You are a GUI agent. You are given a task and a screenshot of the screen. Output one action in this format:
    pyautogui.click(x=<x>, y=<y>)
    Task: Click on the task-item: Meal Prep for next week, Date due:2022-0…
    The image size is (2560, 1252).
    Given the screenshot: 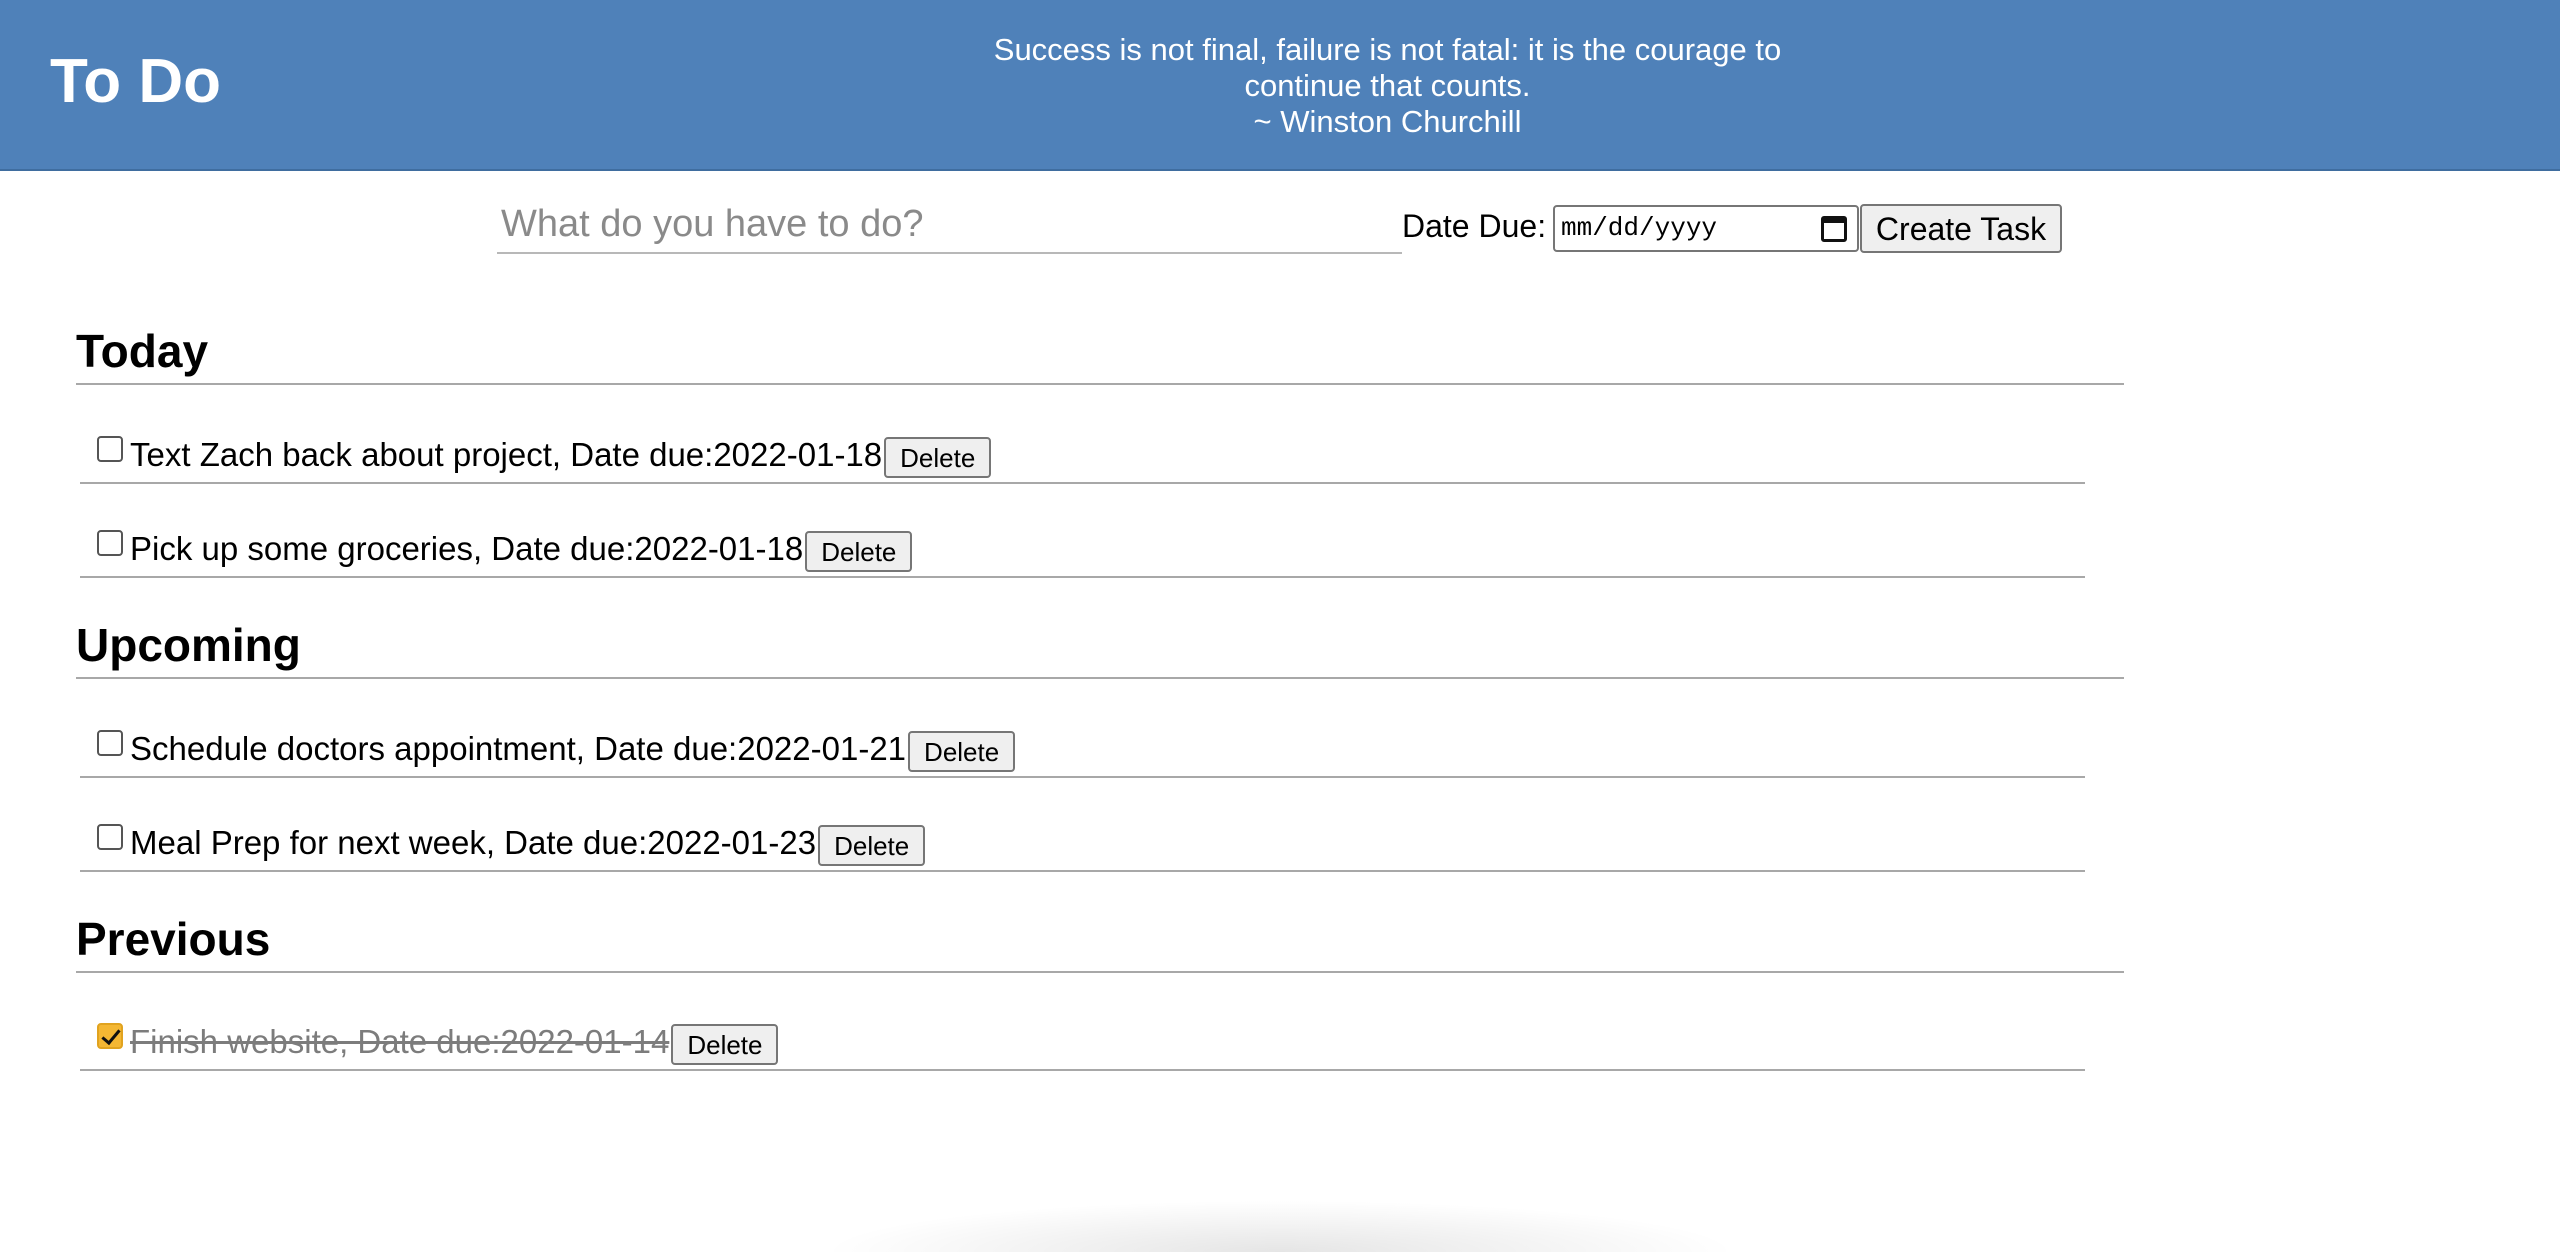 What is the action you would take?
    pyautogui.click(x=528, y=842)
    